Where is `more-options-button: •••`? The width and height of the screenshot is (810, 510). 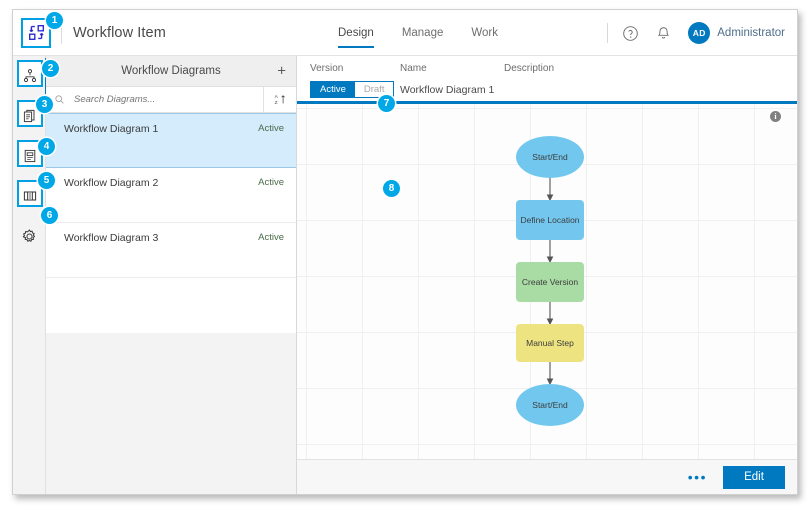
more-options-button: ••• is located at coordinates (697, 477).